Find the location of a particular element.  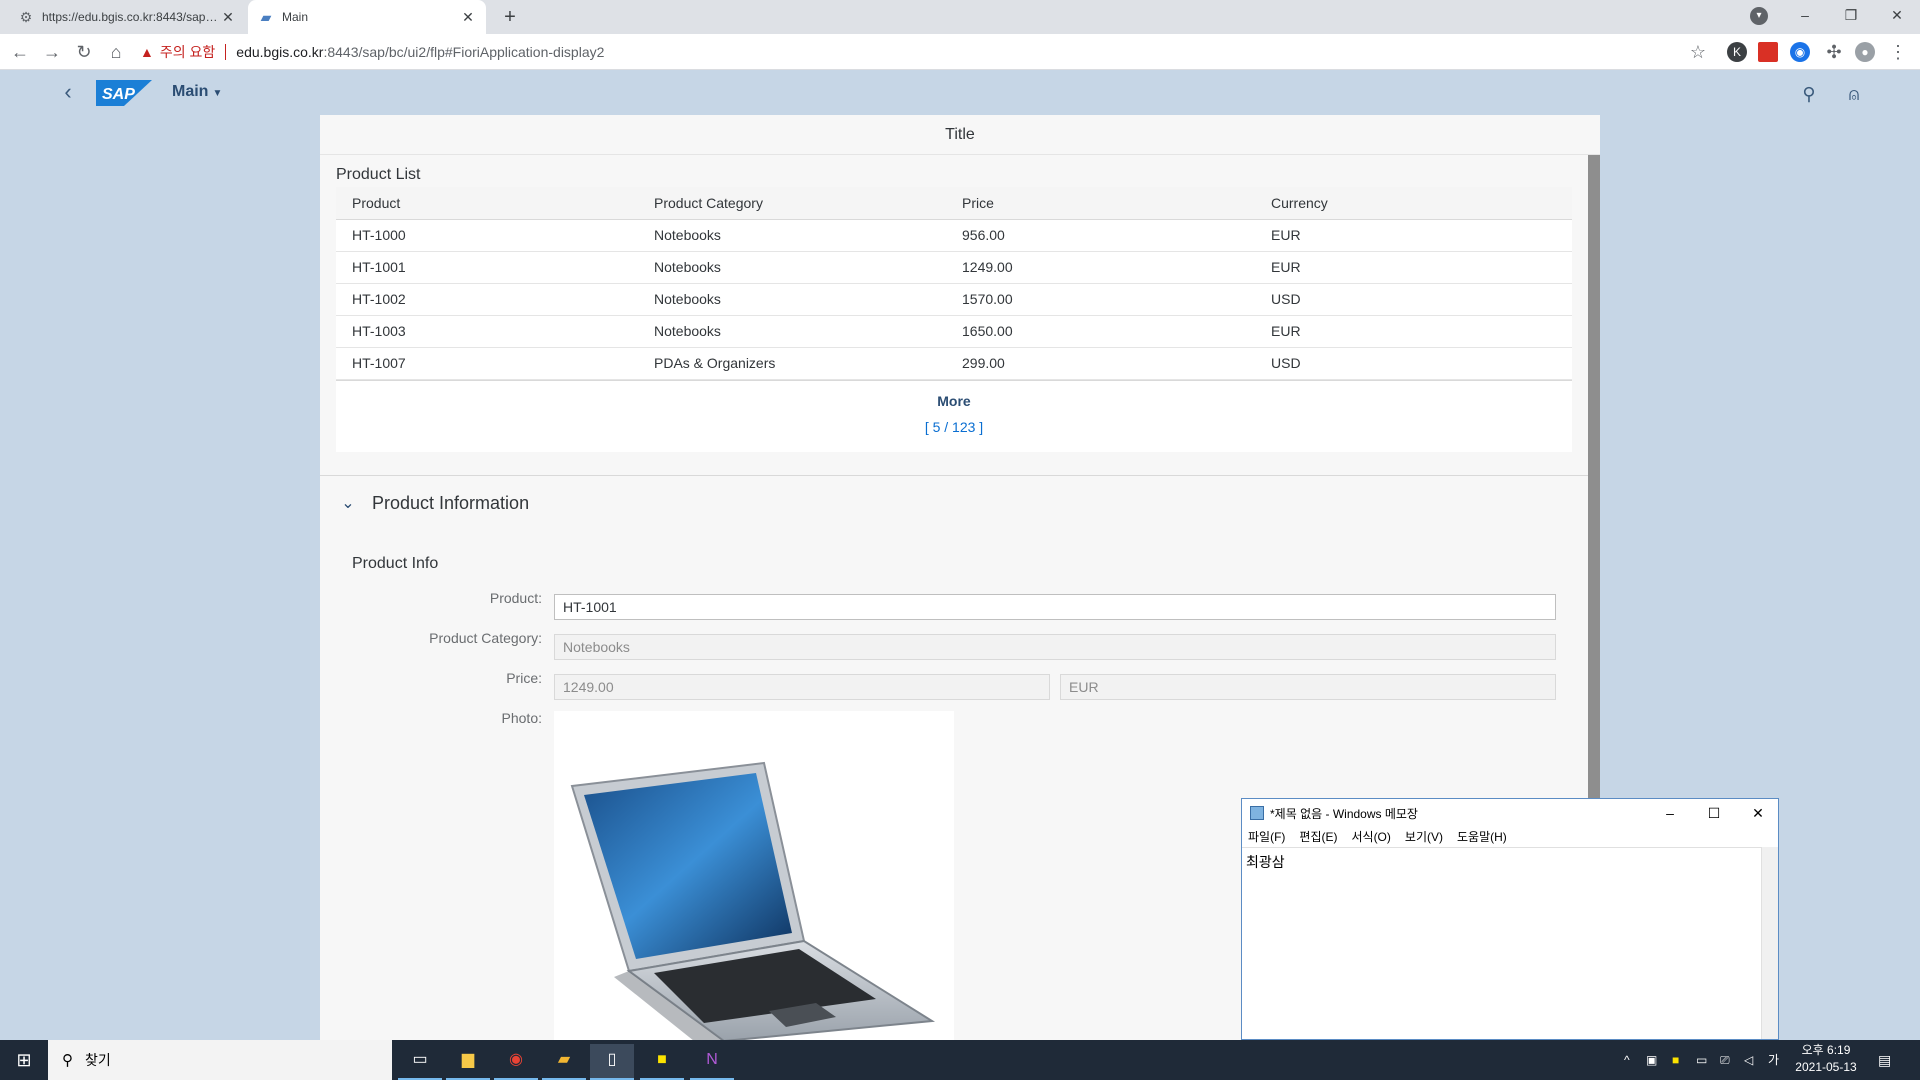

new-tab-button: + is located at coordinates (510, 17).